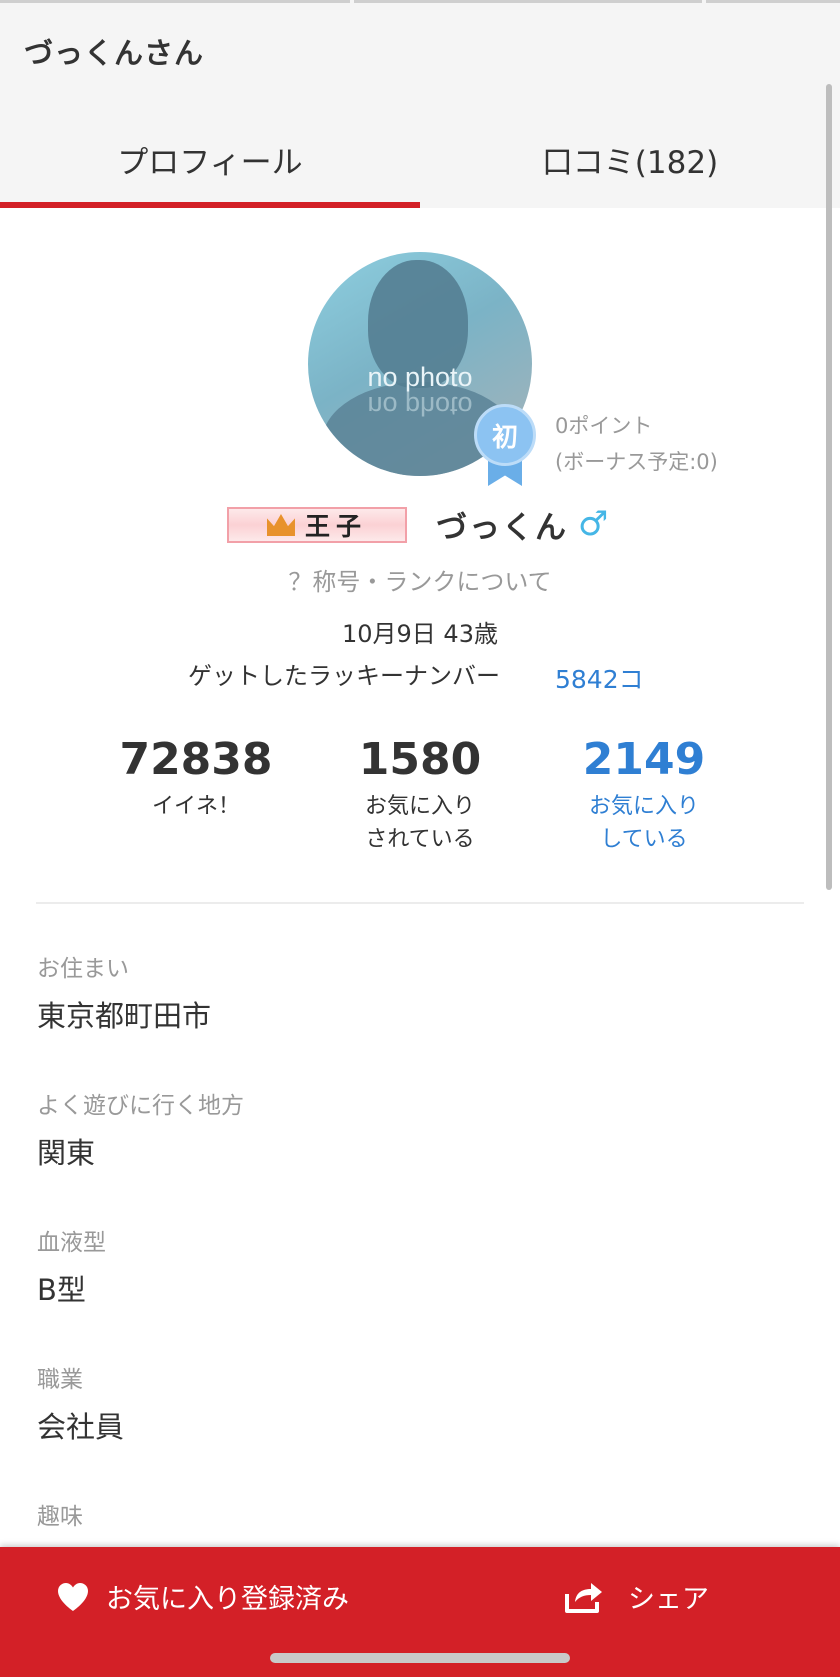 The image size is (840, 1677). Describe the element at coordinates (505, 435) in the screenshot. I see `badge-disc: 初` at that location.